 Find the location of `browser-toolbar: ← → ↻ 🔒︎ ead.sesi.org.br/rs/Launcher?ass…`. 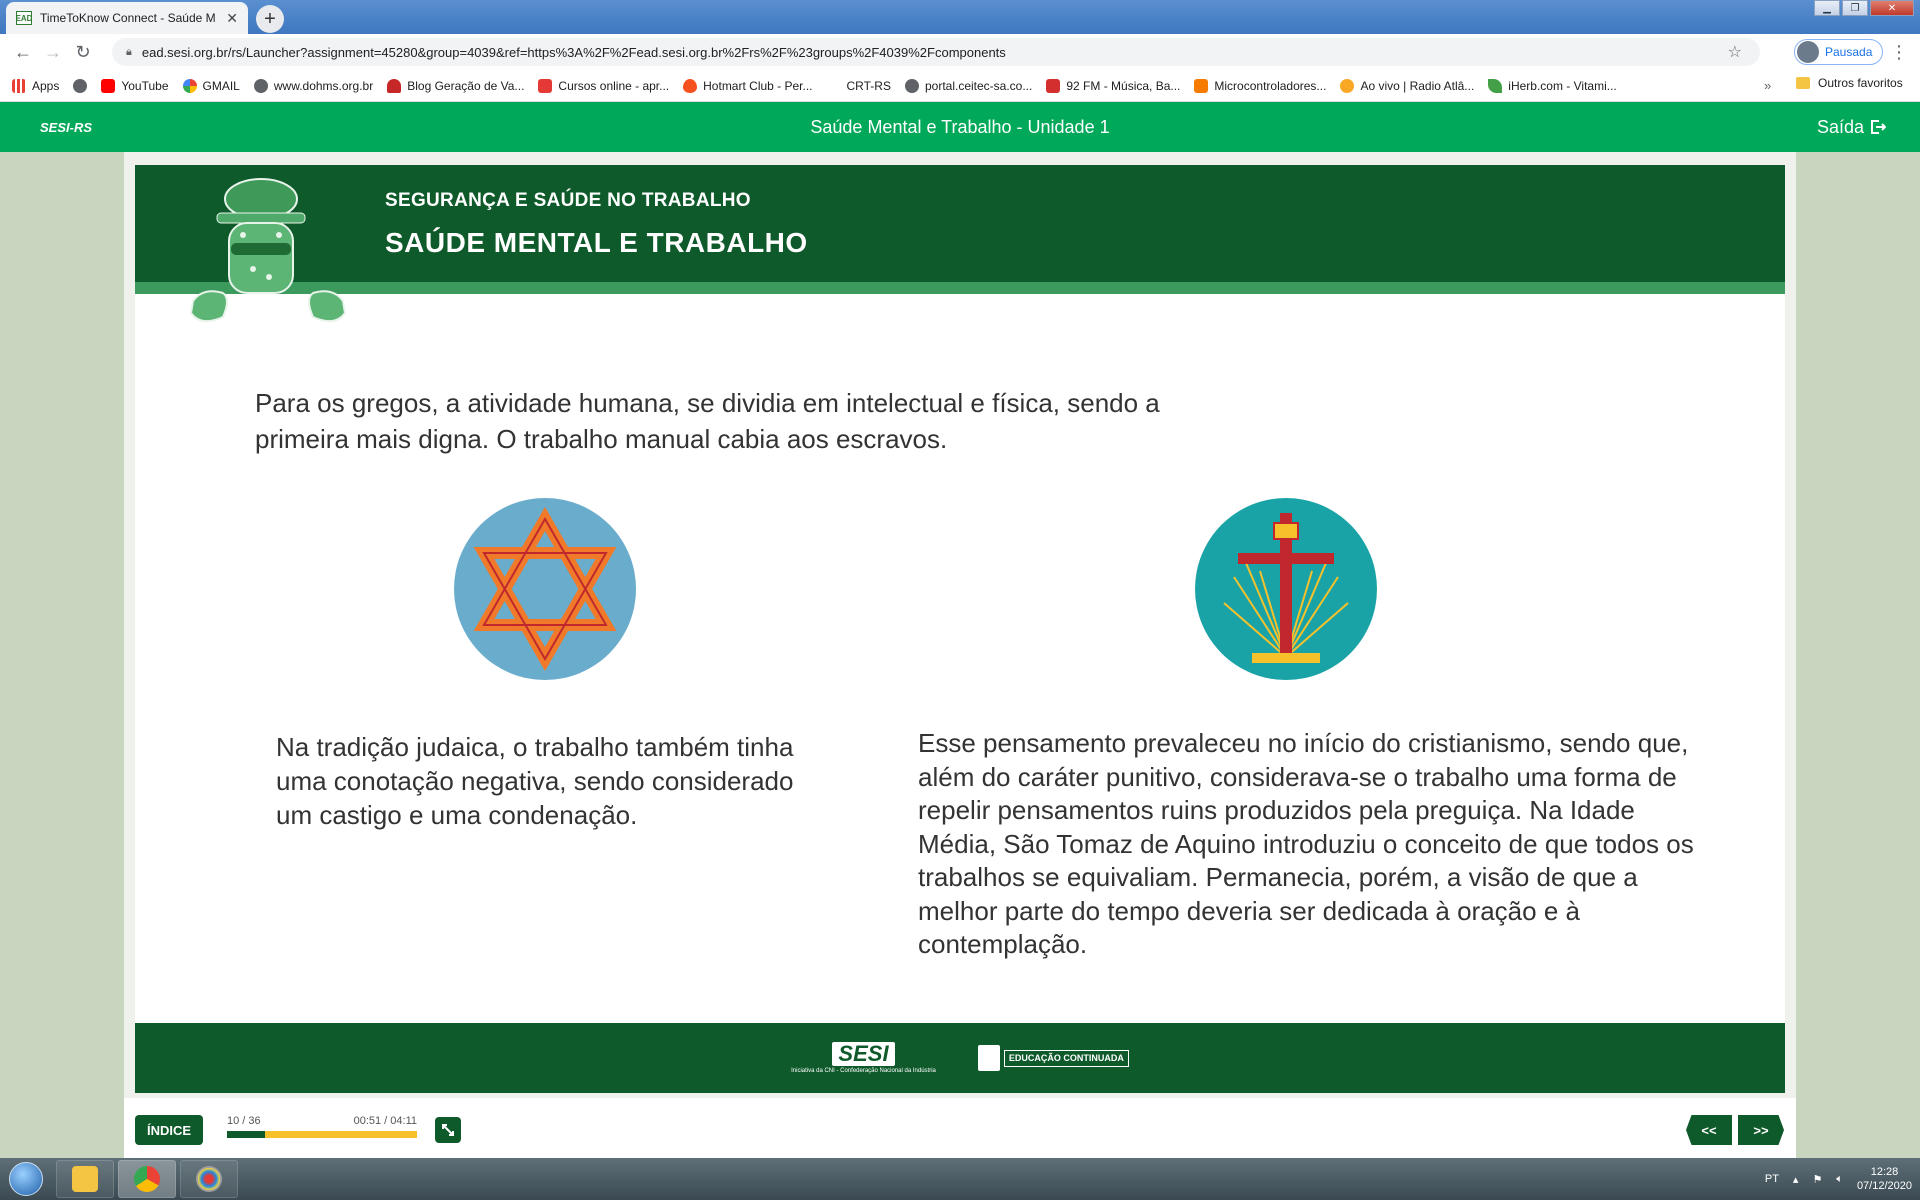

browser-toolbar: ← → ↻ 🔒︎ ead.sesi.org.br/rs/Launcher?ass… is located at coordinates (960, 52).